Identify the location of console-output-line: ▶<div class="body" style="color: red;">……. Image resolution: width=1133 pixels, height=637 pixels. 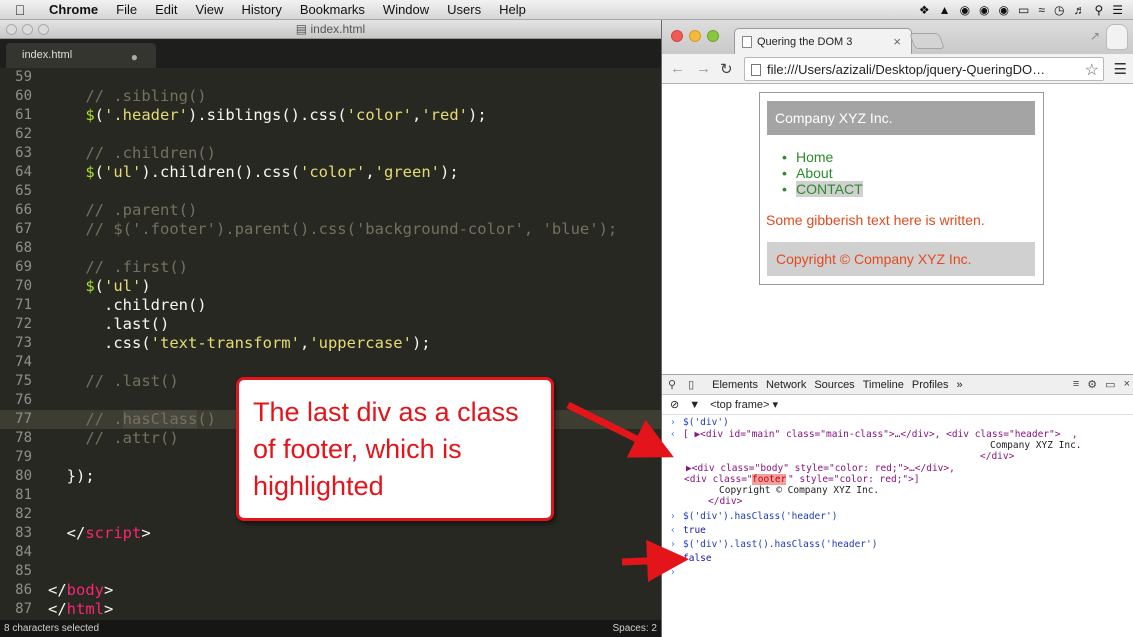
(820, 468).